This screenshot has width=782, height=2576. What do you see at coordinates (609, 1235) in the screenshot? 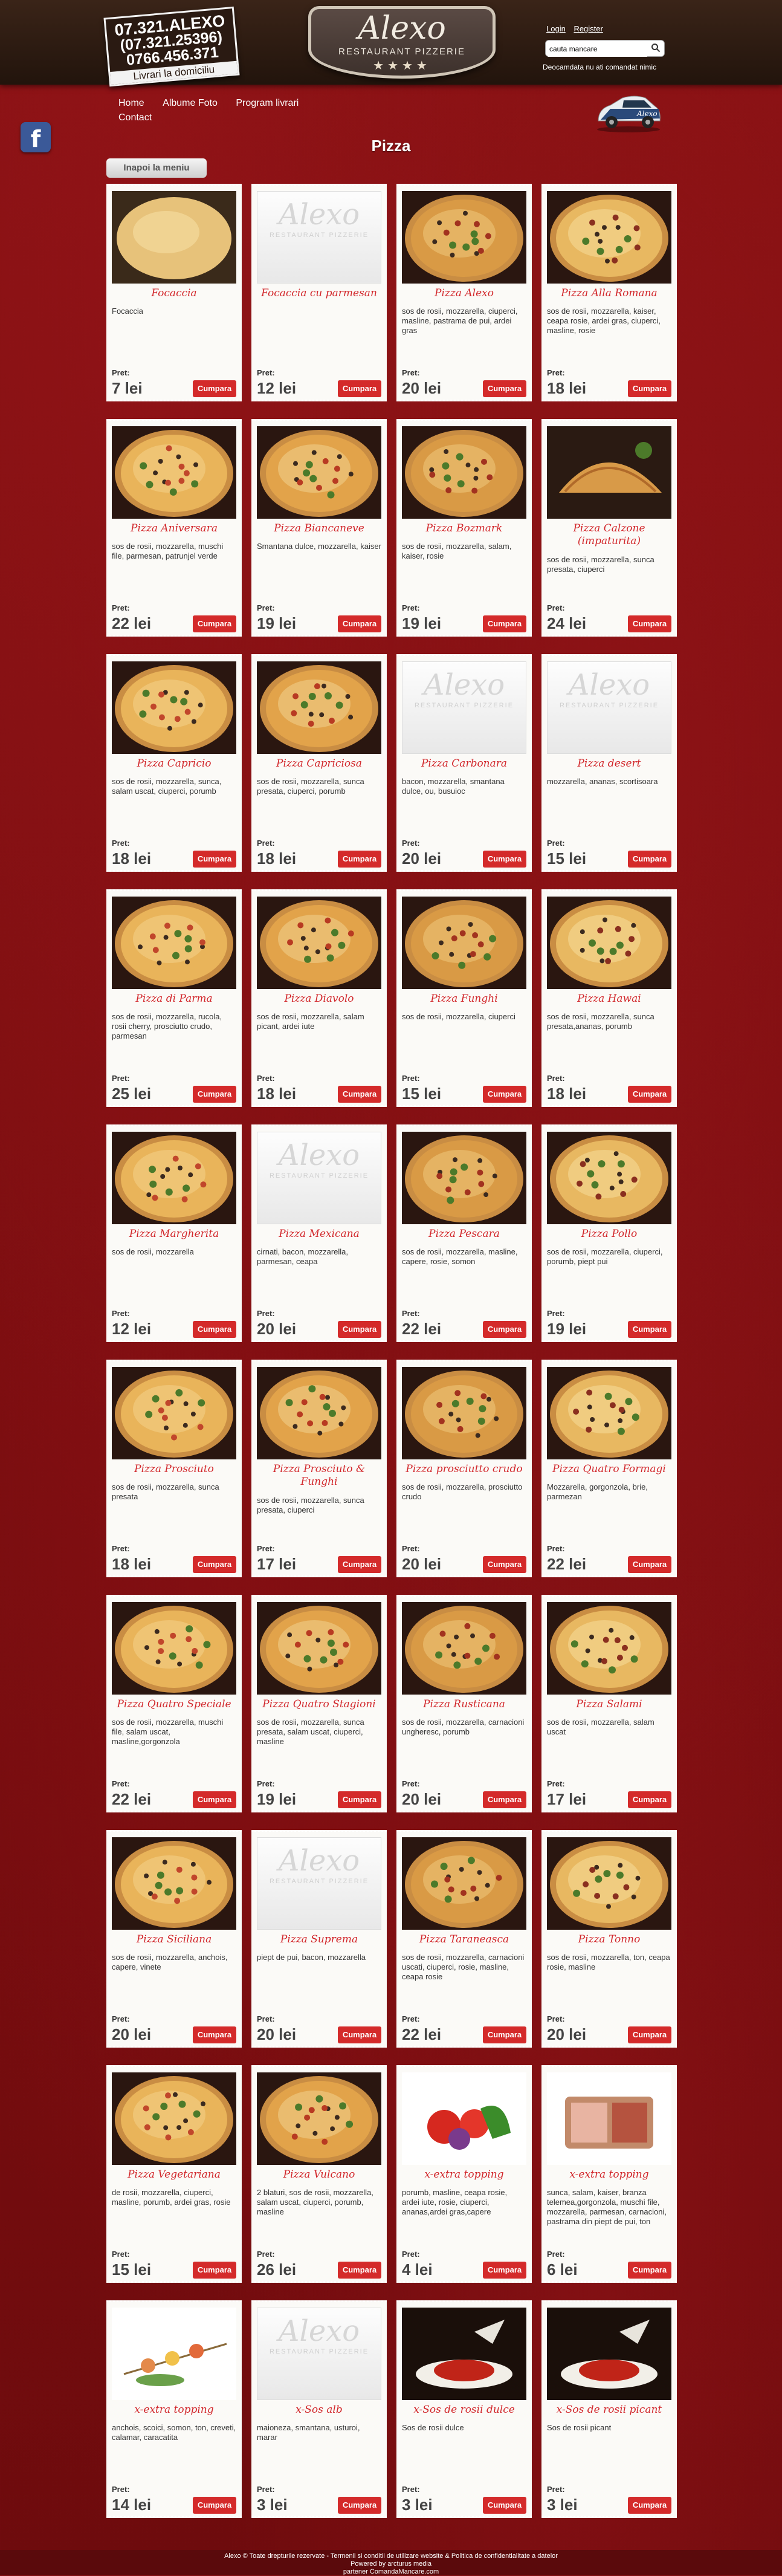
I see `product-name: Pizza Pollo` at bounding box center [609, 1235].